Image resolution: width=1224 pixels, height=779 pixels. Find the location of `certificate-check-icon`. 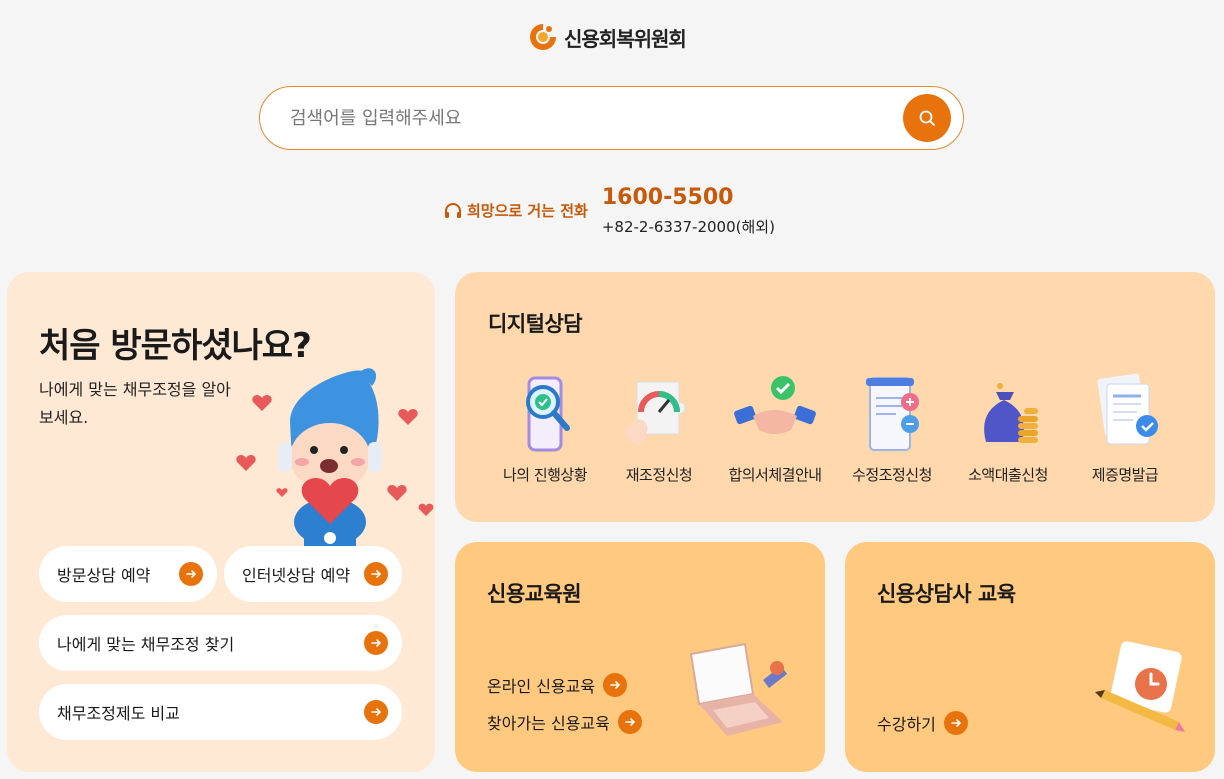

certificate-check-icon is located at coordinates (1127, 409).